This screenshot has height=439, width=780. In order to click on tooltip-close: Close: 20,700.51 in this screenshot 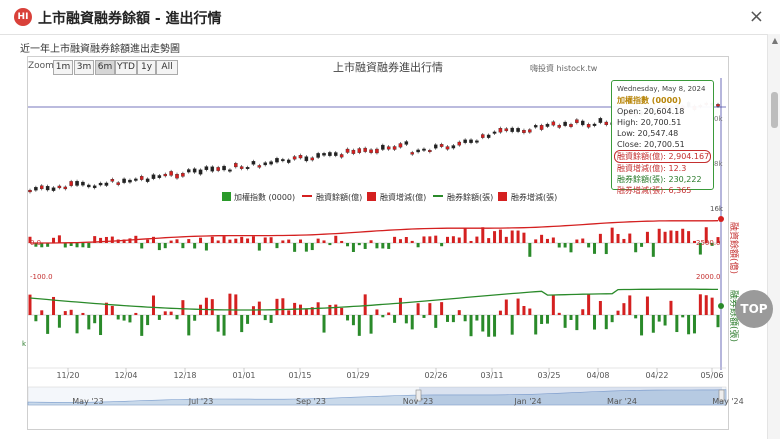, I will do `click(651, 144)`.